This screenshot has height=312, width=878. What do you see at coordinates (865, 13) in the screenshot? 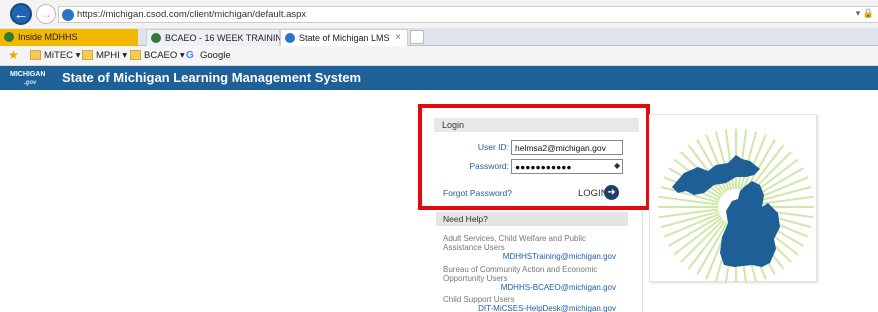
I see `url-dropdown-lock-icon: ▾ 🔒` at bounding box center [865, 13].